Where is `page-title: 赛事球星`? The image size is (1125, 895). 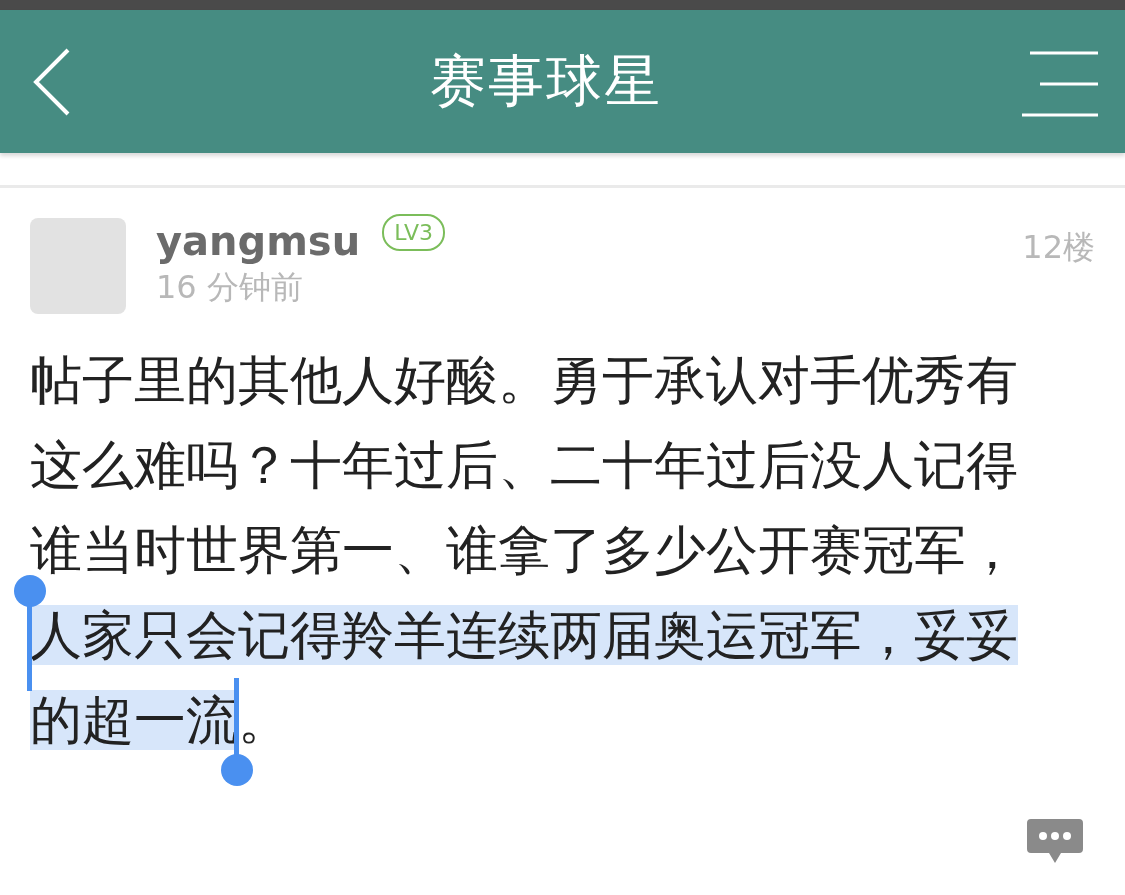
page-title: 赛事球星 is located at coordinates (546, 80).